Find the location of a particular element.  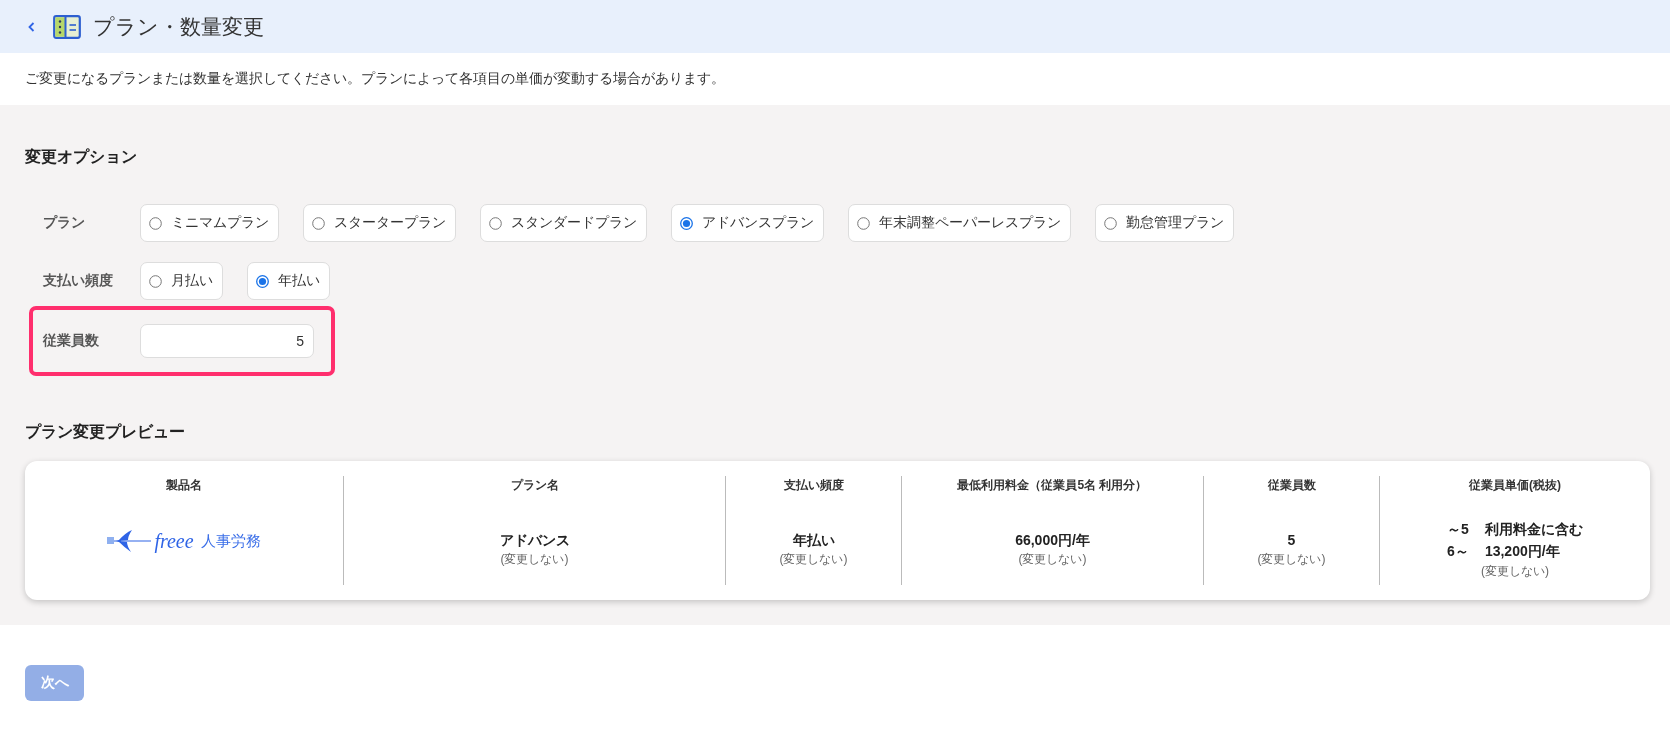

radio-option: 年末調整ペーパーレスプラン is located at coordinates (959, 223).